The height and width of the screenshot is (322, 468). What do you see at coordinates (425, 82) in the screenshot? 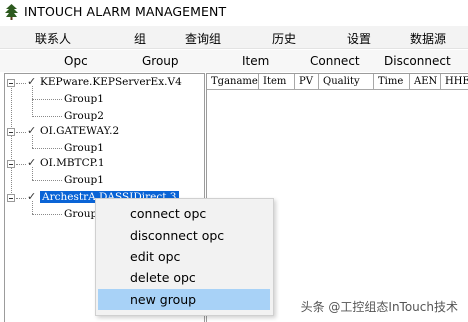
I see `column-header-aen: AEN` at bounding box center [425, 82].